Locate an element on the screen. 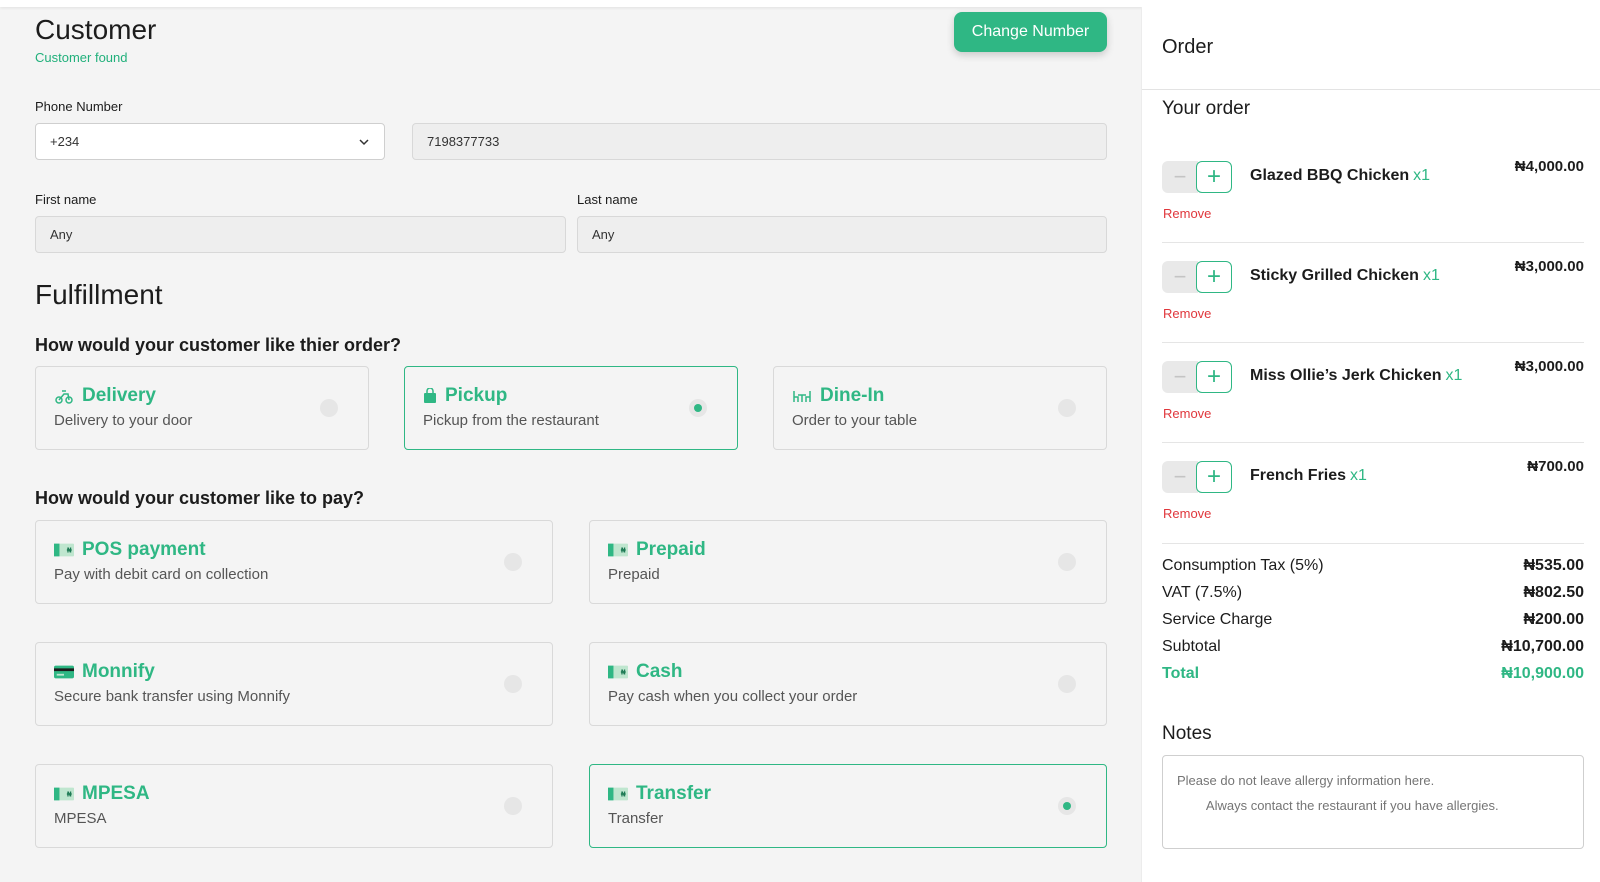  fulfillment-option-dine-in: Dine-In Order to your table is located at coordinates (940, 408).